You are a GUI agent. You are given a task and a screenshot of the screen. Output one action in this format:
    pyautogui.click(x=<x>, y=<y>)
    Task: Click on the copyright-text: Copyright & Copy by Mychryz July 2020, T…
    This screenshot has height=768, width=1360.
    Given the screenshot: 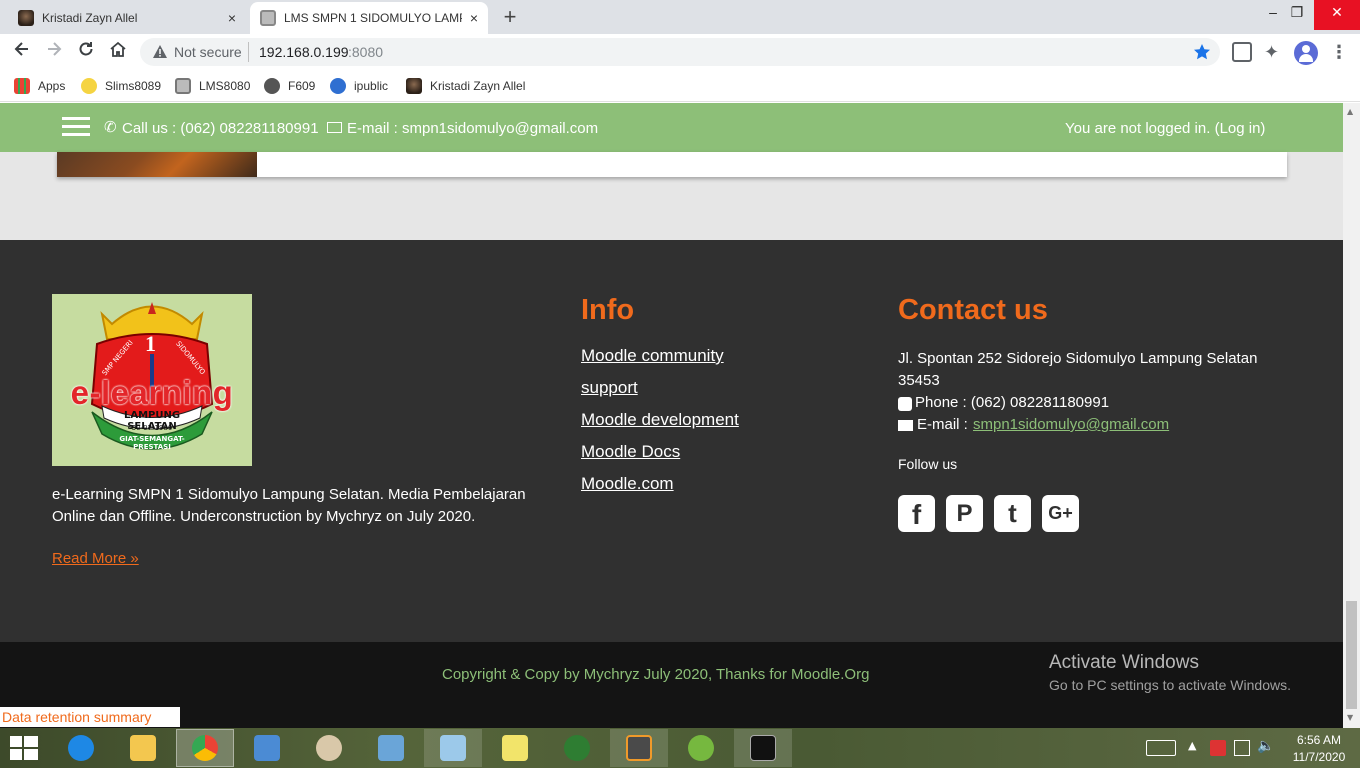 What is the action you would take?
    pyautogui.click(x=656, y=674)
    